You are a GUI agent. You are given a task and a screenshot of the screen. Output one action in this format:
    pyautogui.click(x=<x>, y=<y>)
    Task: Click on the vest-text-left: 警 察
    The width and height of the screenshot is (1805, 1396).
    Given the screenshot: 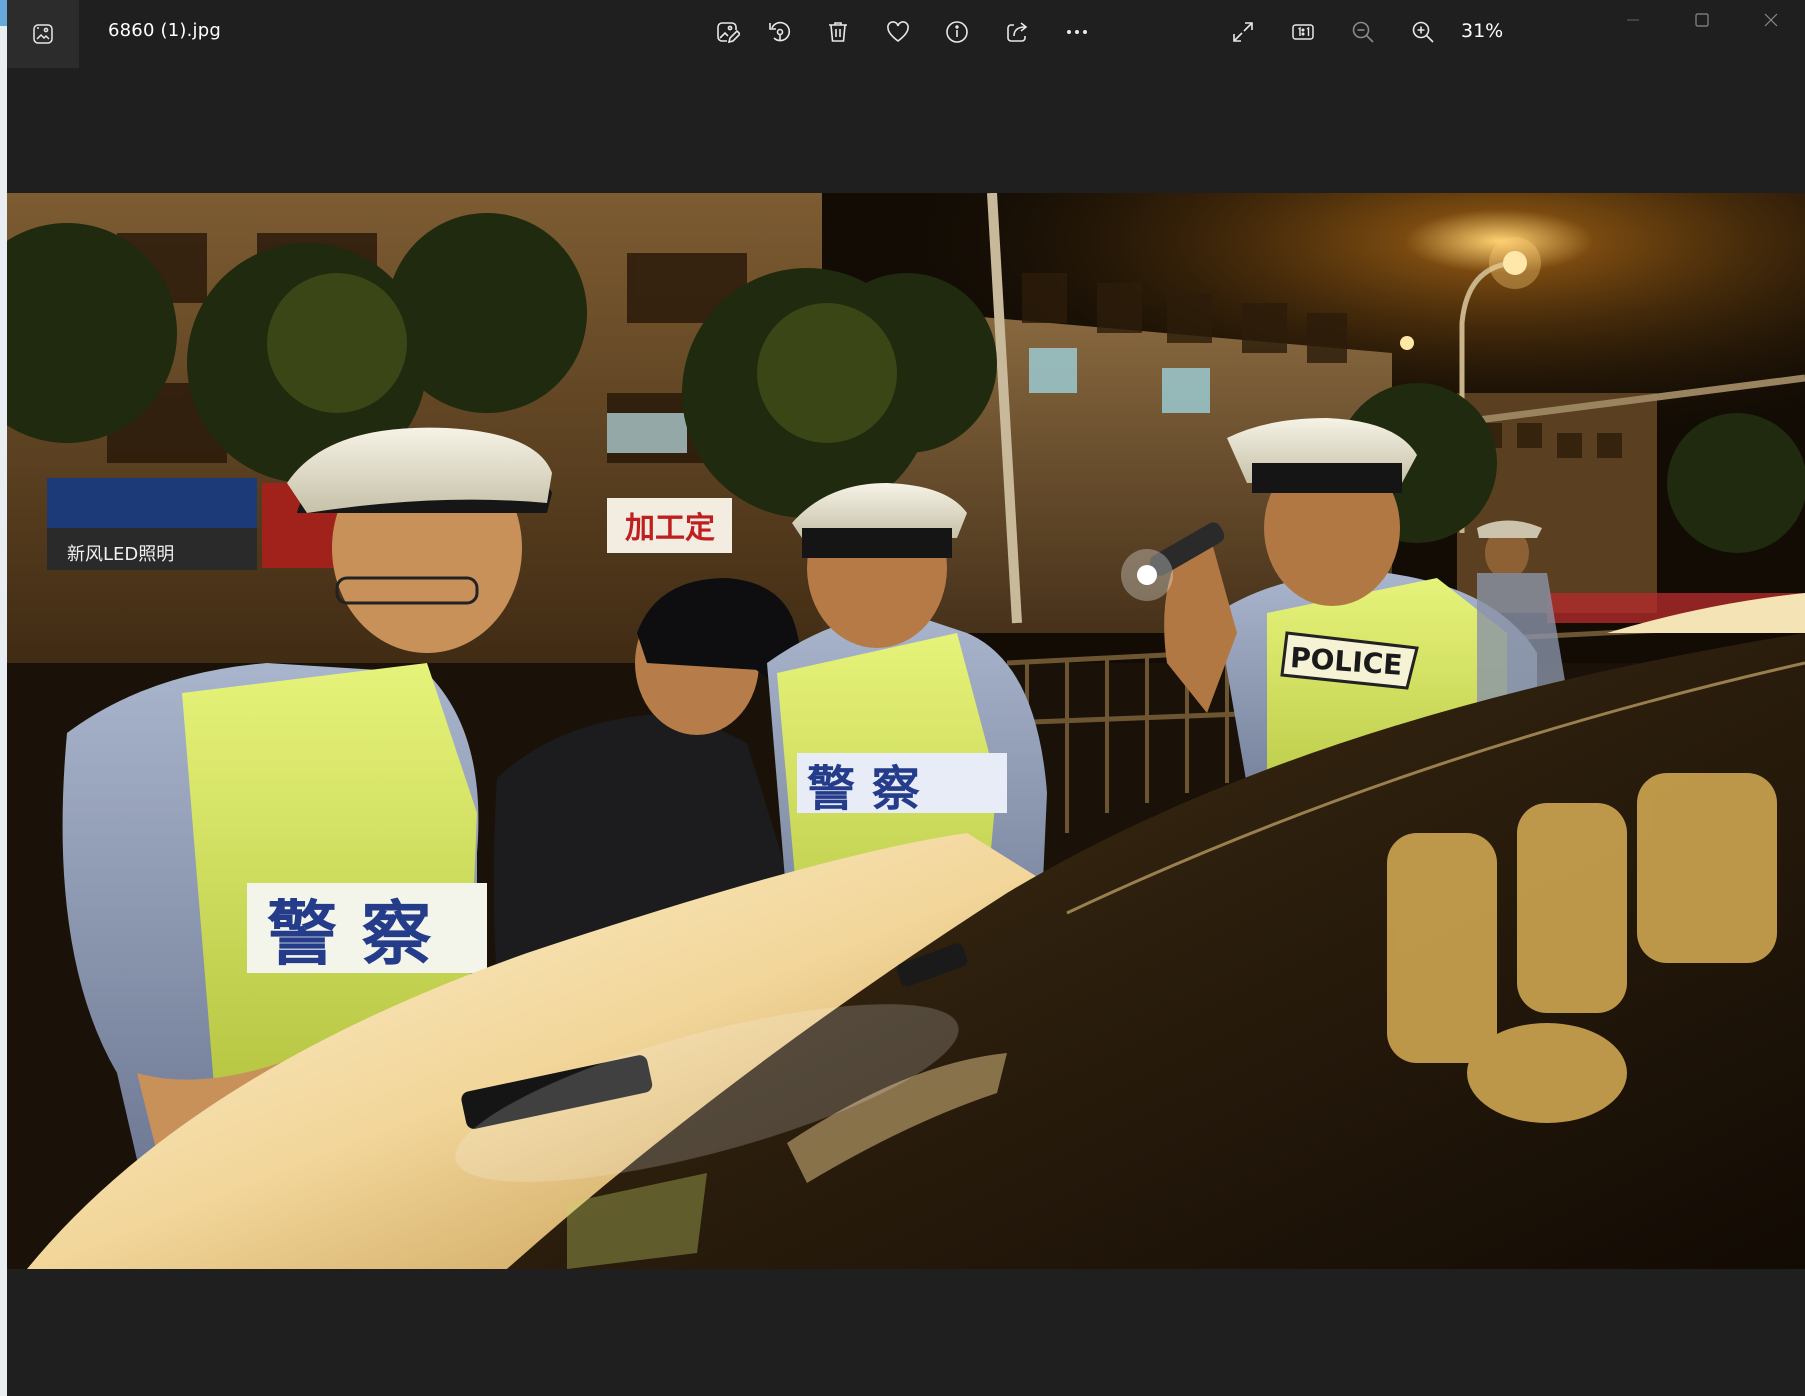 What is the action you would take?
    pyautogui.click(x=349, y=934)
    